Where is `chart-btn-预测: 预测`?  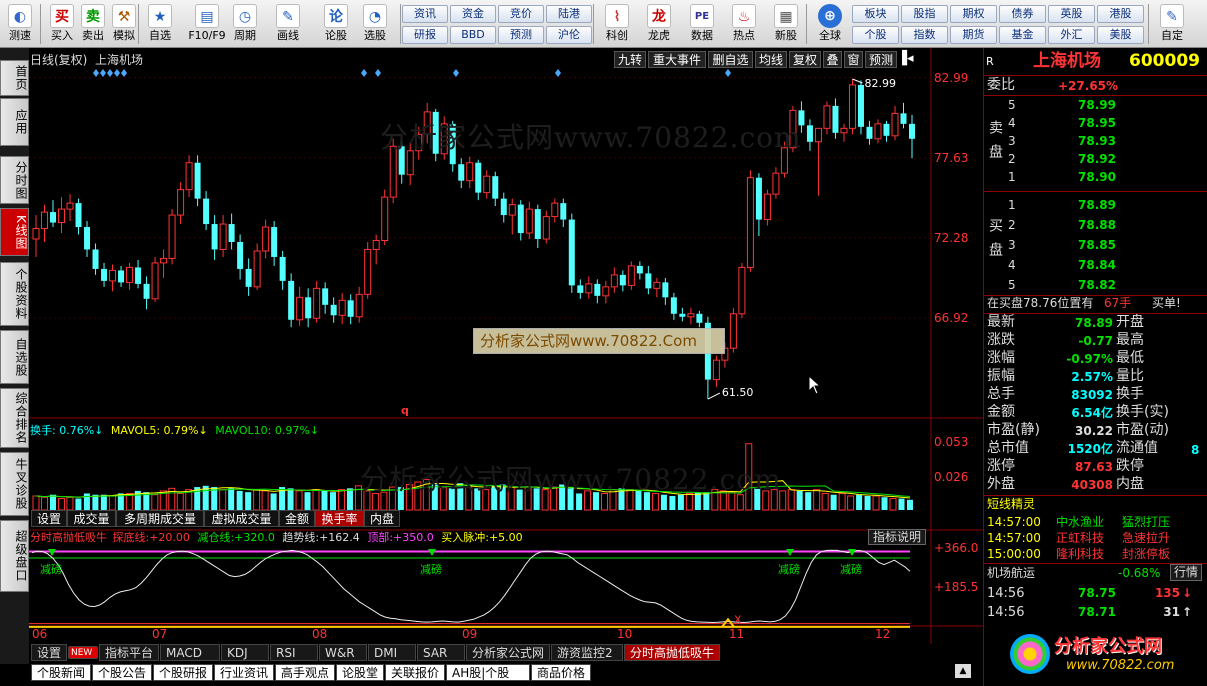
chart-btn-预测: 预测 is located at coordinates (881, 59).